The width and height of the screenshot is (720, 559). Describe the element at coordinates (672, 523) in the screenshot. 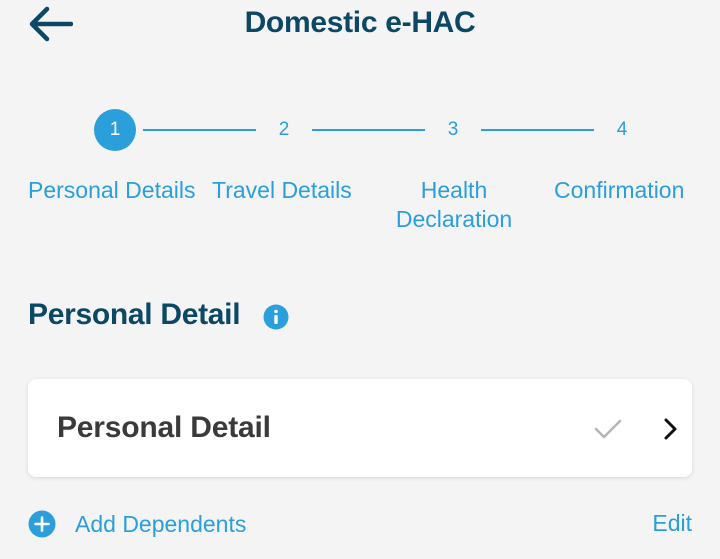

I see `edit-link: Edit` at that location.